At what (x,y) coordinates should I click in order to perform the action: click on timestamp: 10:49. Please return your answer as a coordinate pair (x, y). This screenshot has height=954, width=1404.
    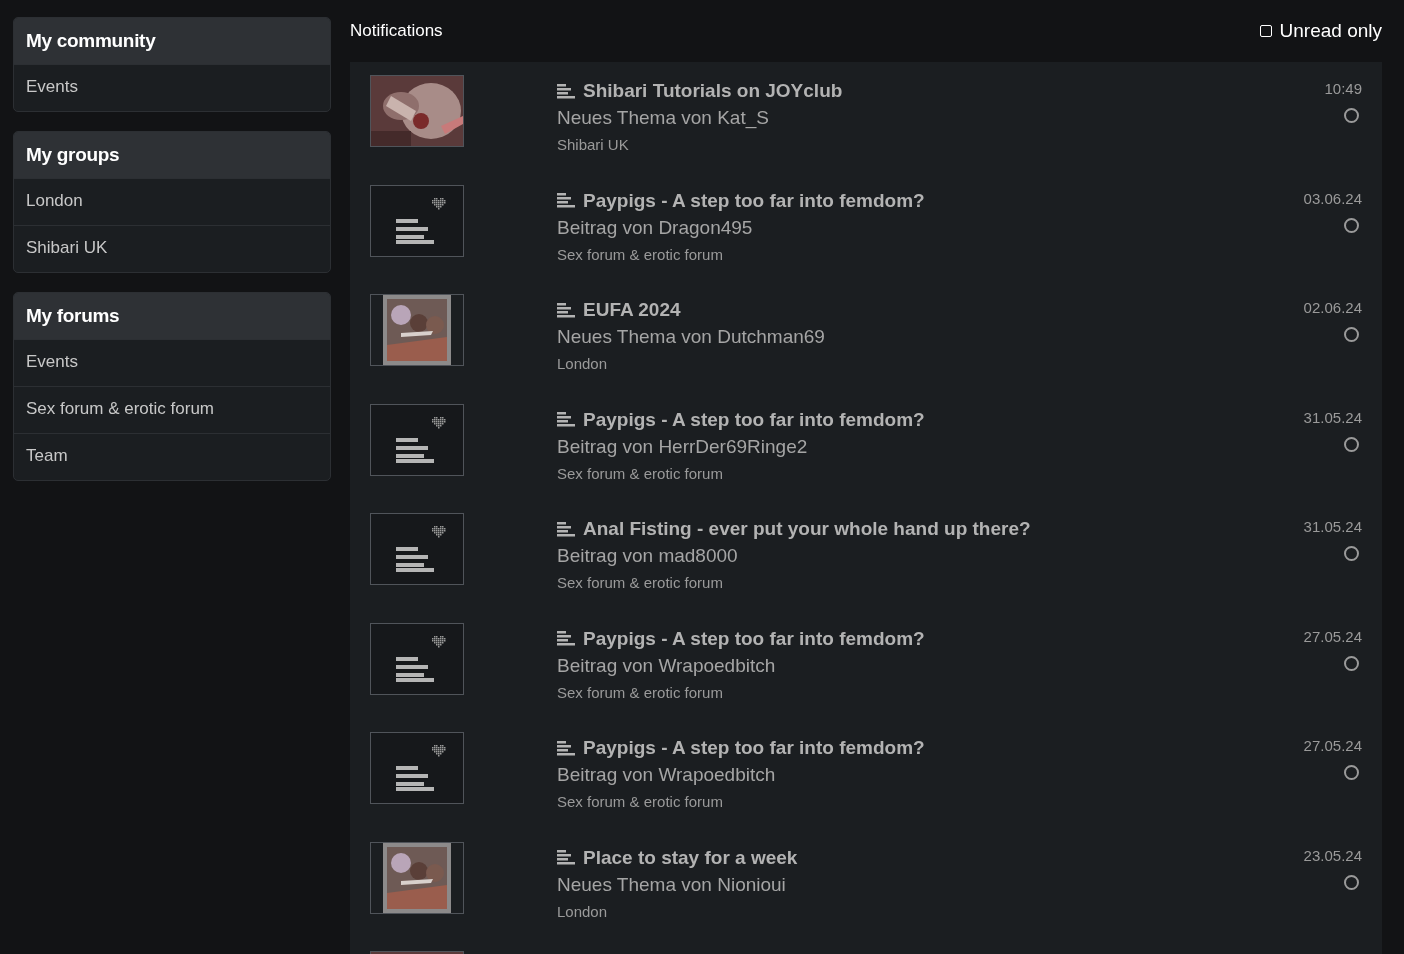
    Looking at the image, I should click on (1343, 88).